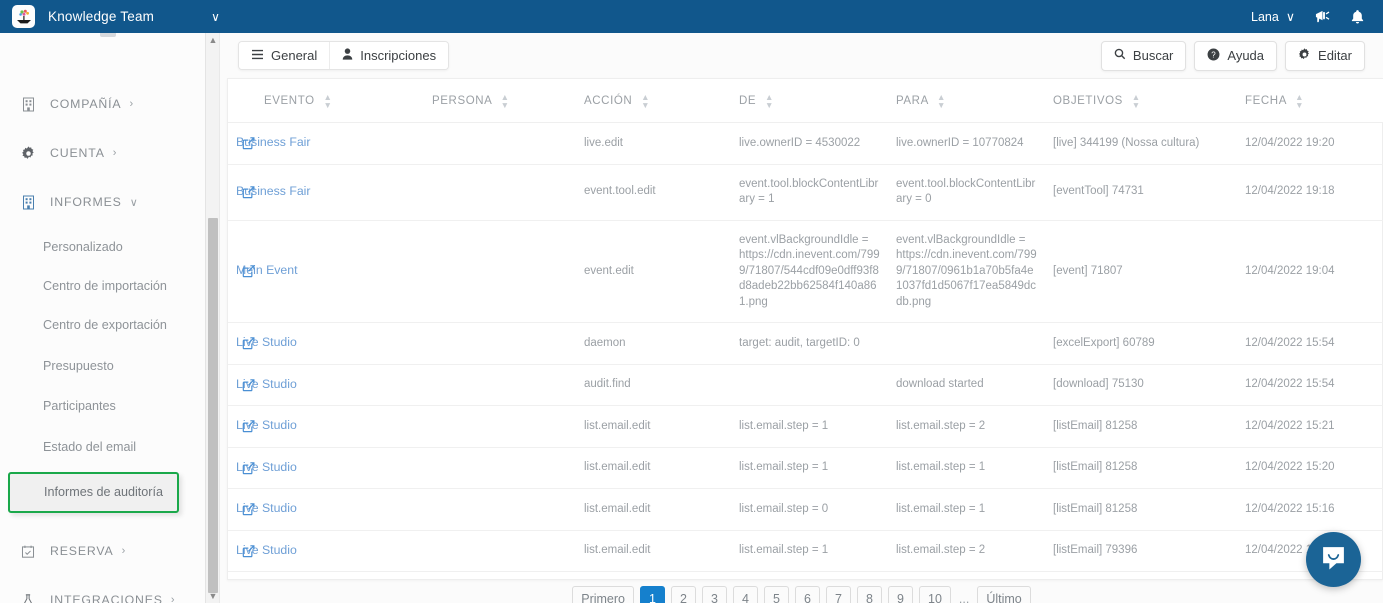  What do you see at coordinates (966, 101) in the screenshot?
I see `column-header-para: PARA ▲ ▼` at bounding box center [966, 101].